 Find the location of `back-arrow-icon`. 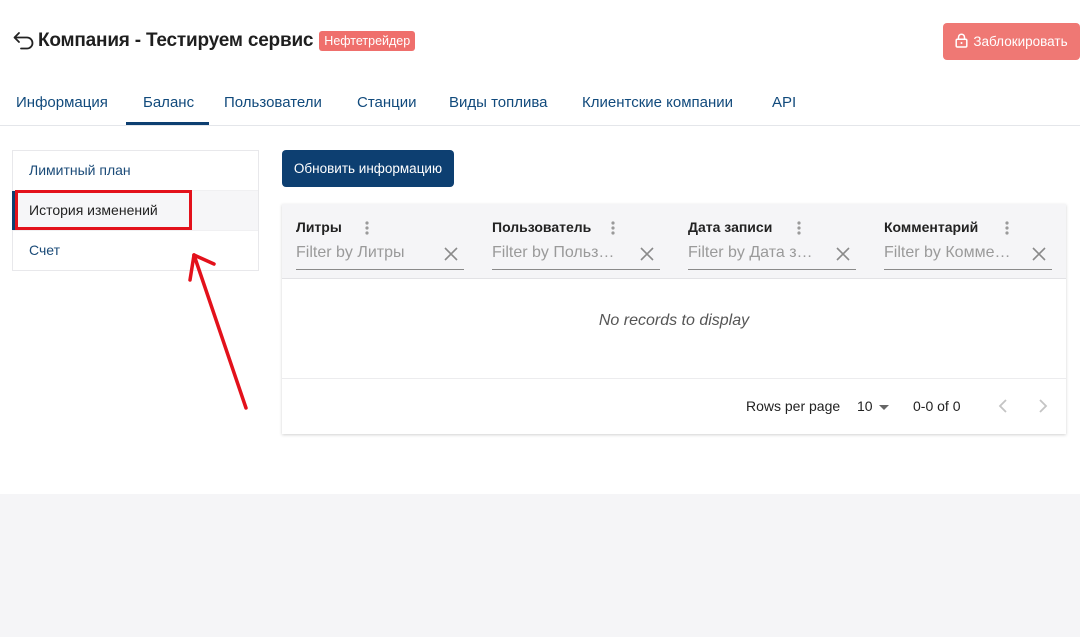

back-arrow-icon is located at coordinates (24, 41).